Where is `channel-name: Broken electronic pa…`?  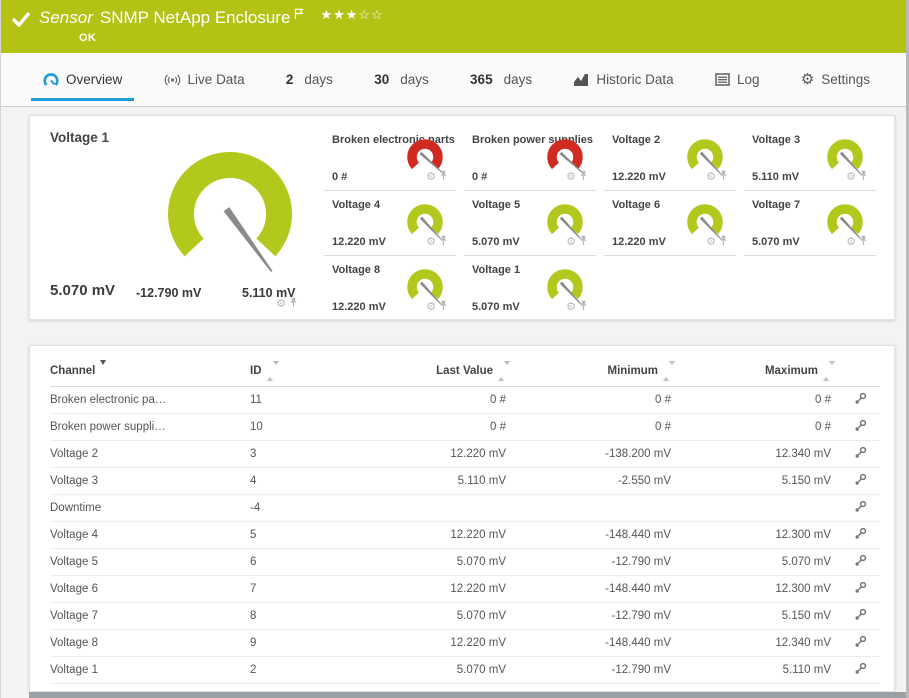
channel-name: Broken electronic pa… is located at coordinates (150, 400).